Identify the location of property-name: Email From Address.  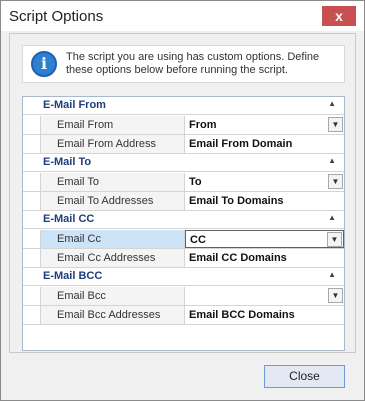
(112, 144).